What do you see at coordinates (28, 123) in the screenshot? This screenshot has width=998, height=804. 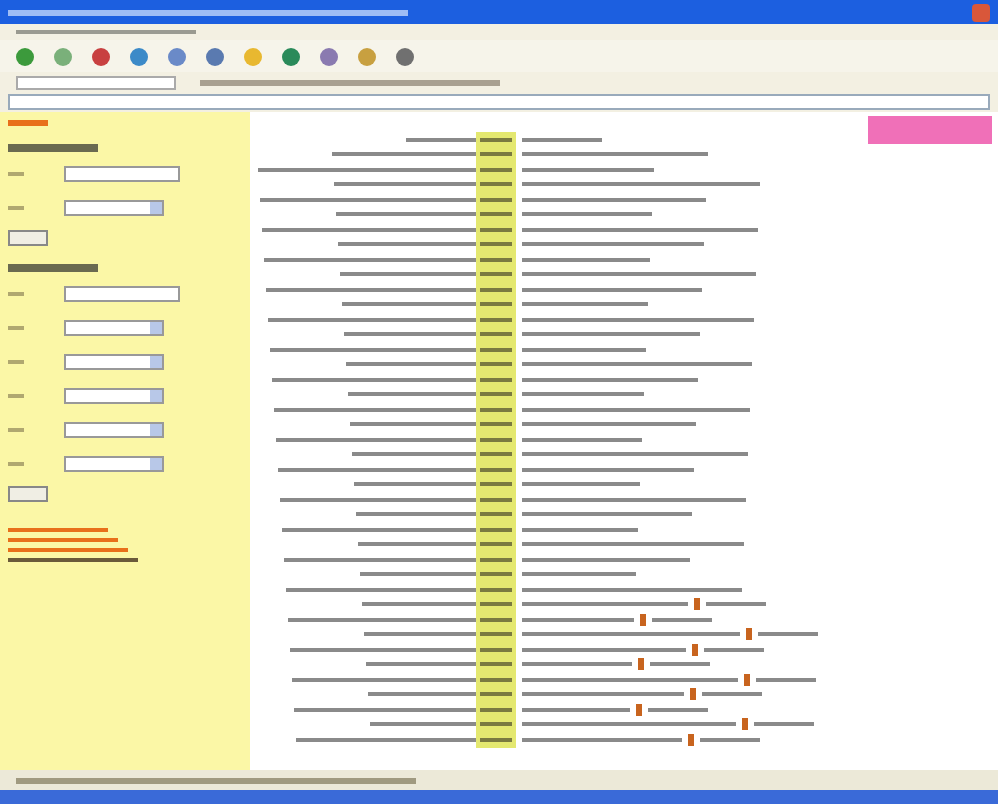 I see `link-text-drawing` at bounding box center [28, 123].